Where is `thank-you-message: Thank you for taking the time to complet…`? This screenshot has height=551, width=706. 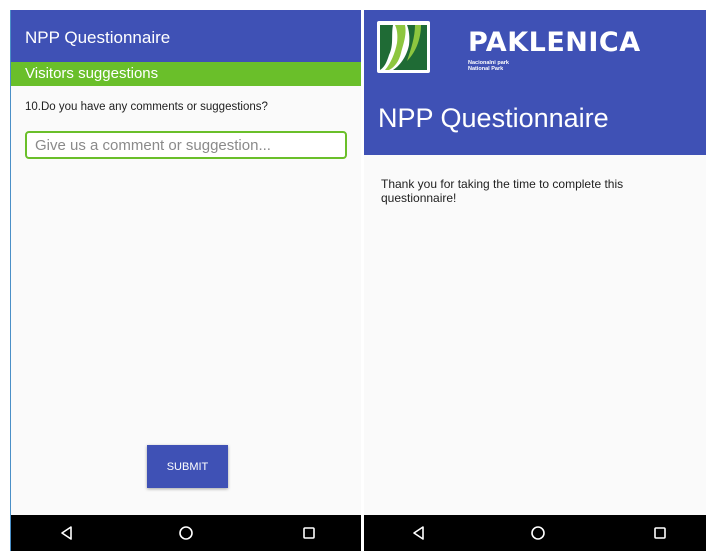 thank-you-message: Thank you for taking the time to complet… is located at coordinates (502, 191).